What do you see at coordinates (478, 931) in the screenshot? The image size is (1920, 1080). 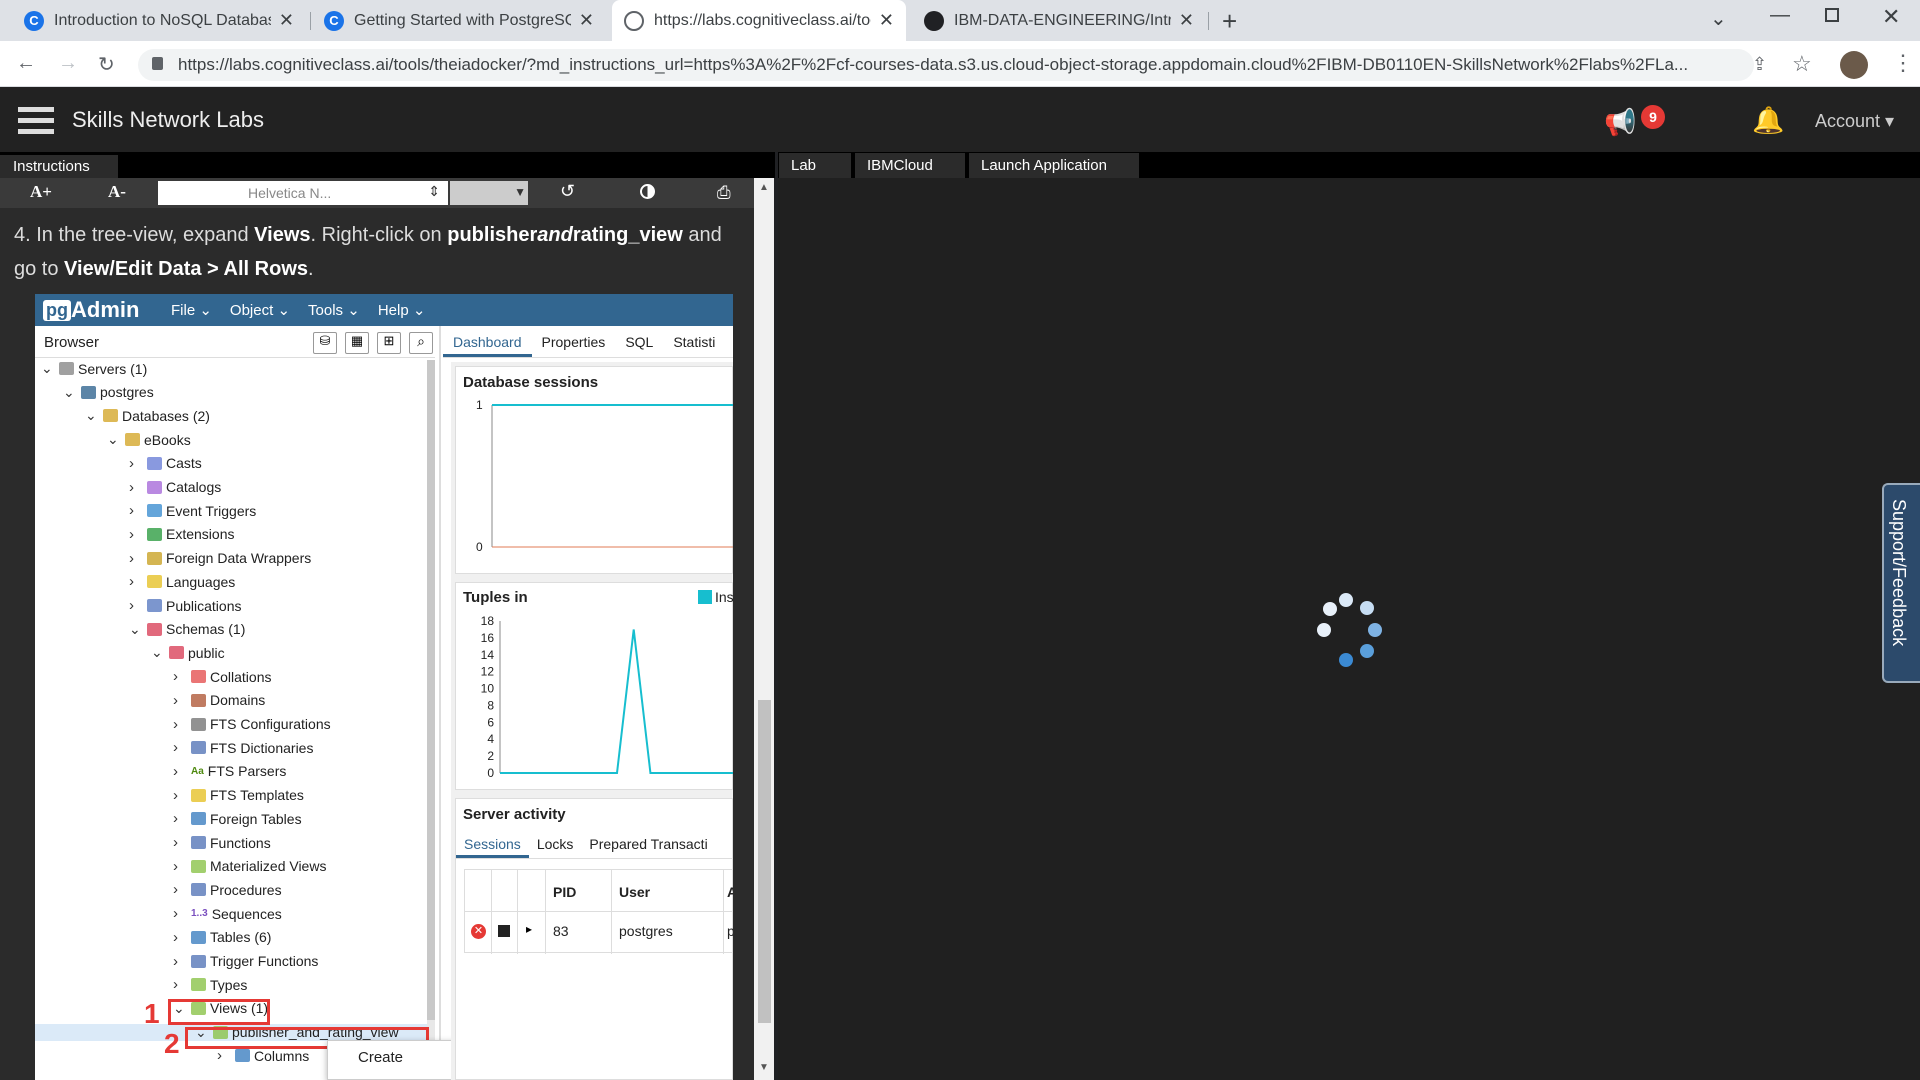 I see `terminate-session-icon: ✕` at bounding box center [478, 931].